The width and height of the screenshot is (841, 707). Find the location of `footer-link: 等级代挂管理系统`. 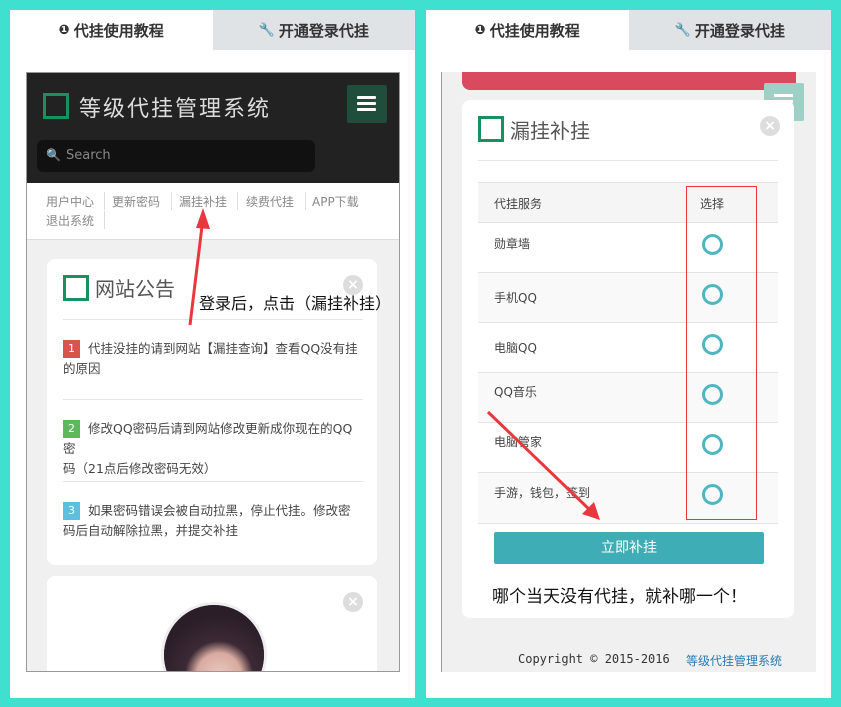

footer-link: 等级代挂管理系统 is located at coordinates (734, 660).